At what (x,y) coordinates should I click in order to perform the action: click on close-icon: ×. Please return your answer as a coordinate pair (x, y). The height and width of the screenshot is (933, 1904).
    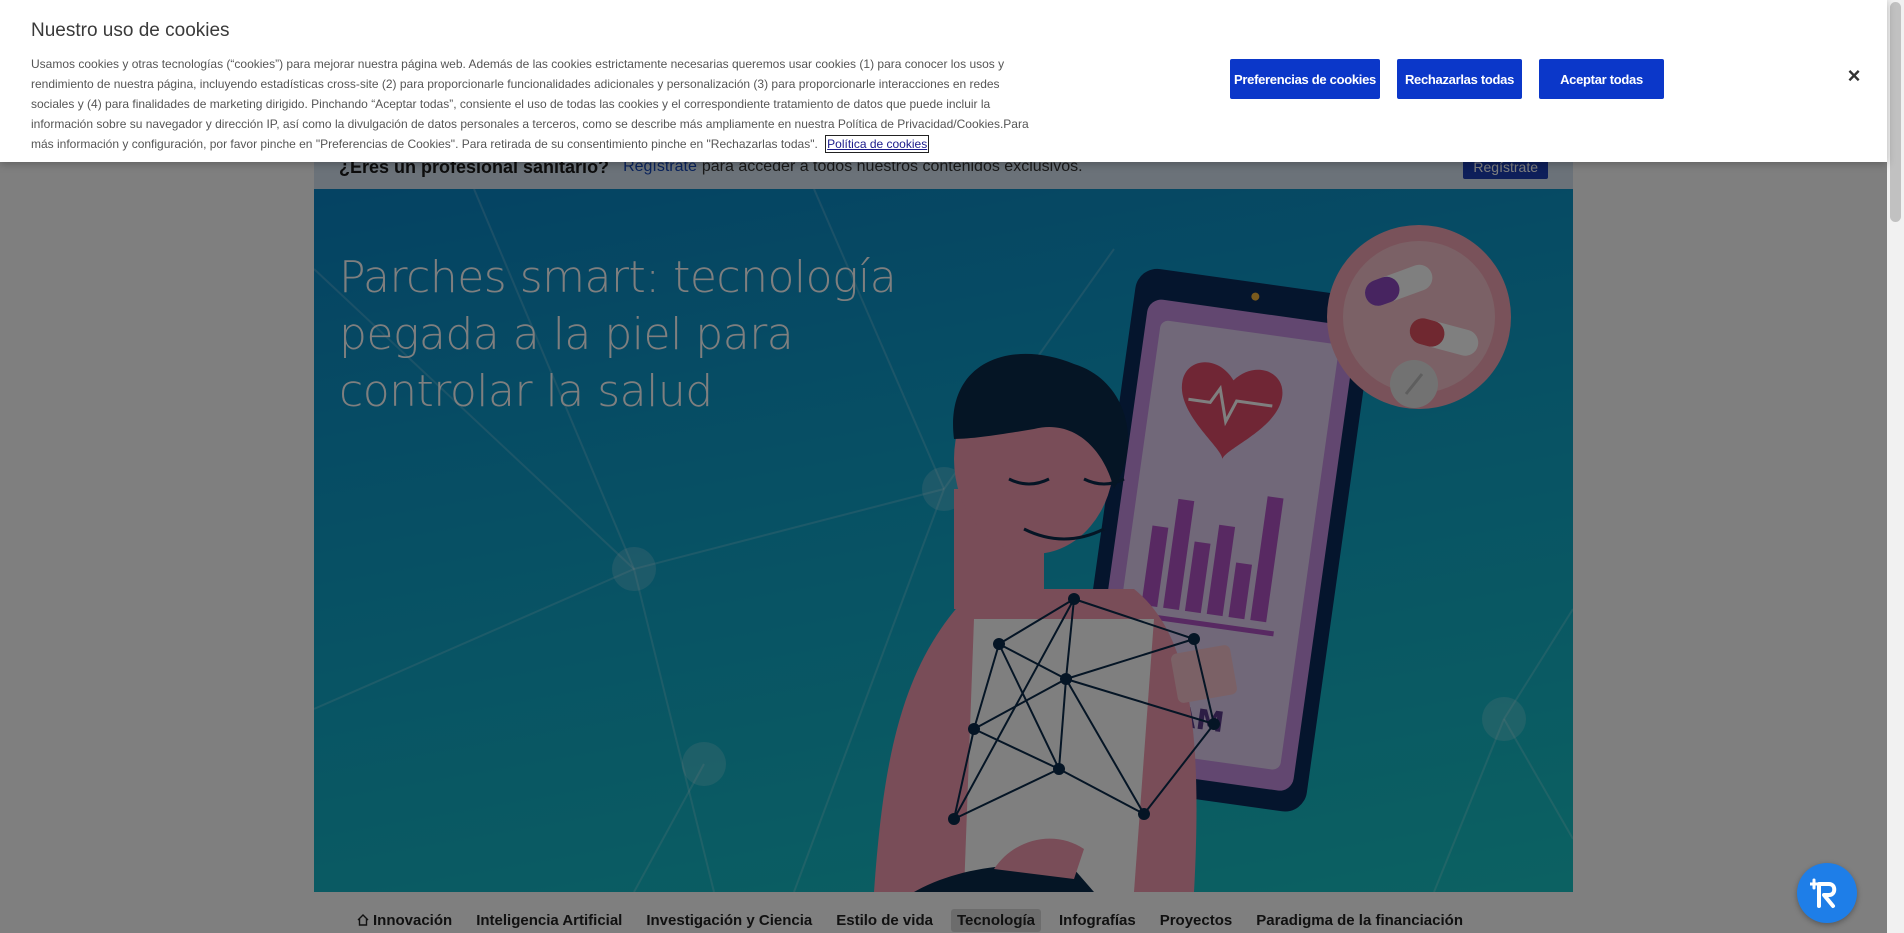
    Looking at the image, I should click on (1854, 75).